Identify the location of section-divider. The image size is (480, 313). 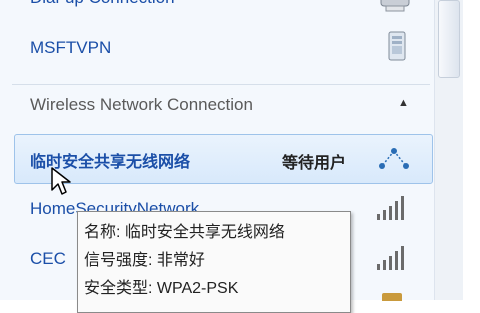
(221, 84).